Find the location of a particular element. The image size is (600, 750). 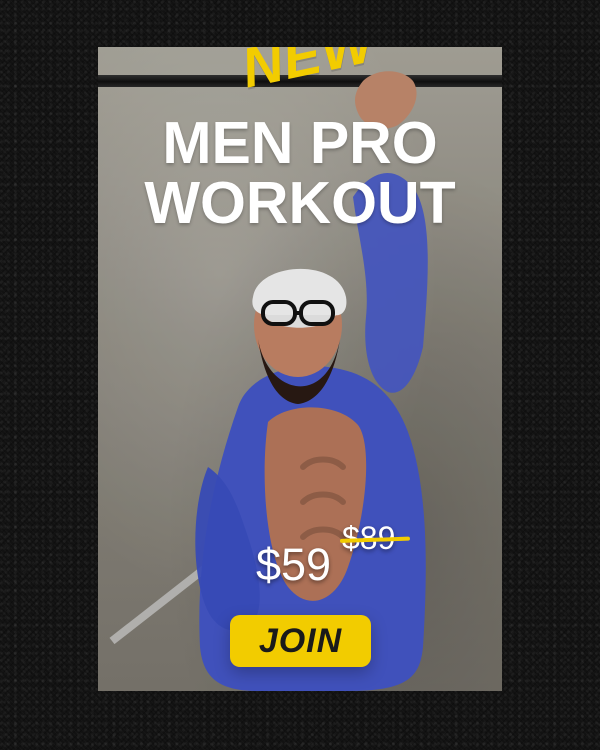

title-line-2: WORKOUT is located at coordinates (300, 203).